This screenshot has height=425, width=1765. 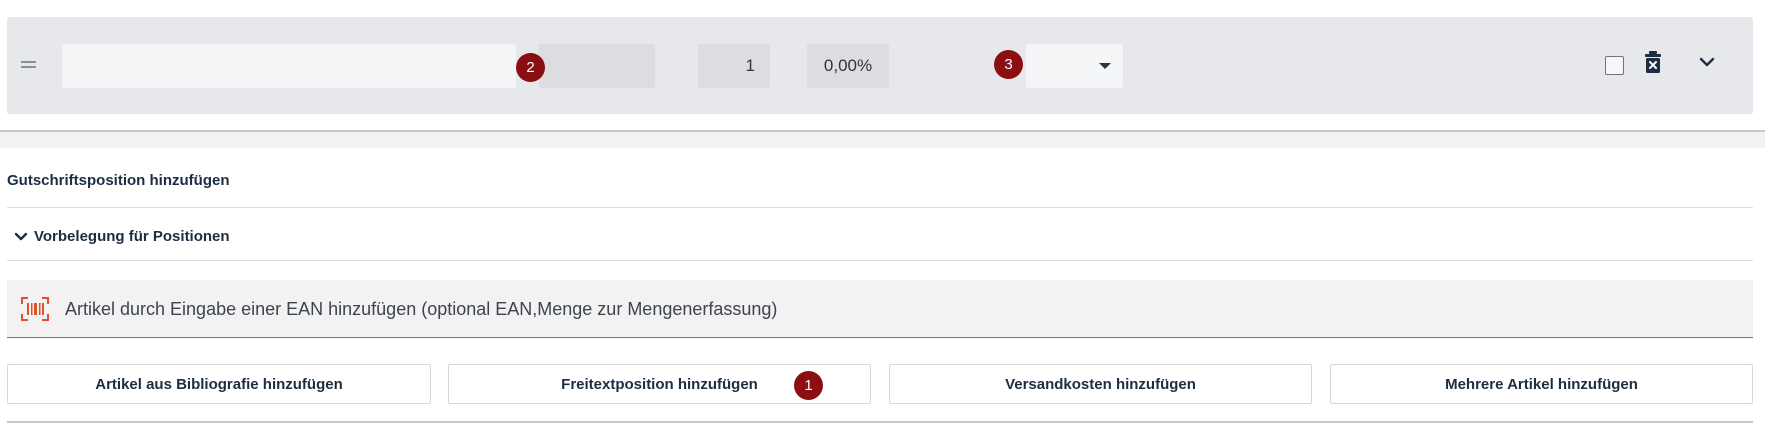 I want to click on quantity-value: 1, so click(x=750, y=65).